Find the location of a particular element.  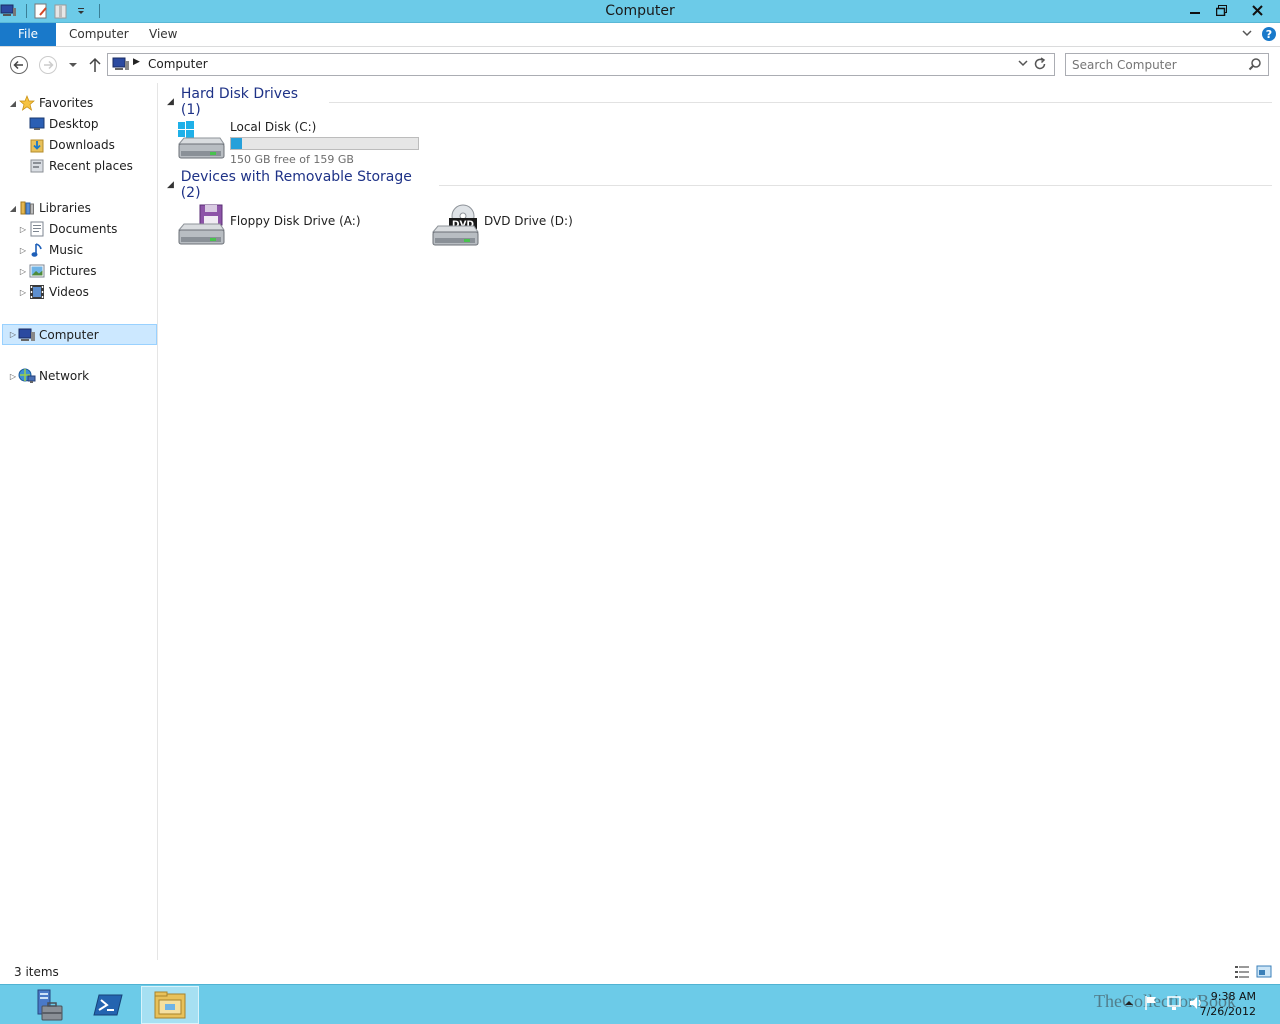

expand-ribbon-icon is located at coordinates (1247, 34).